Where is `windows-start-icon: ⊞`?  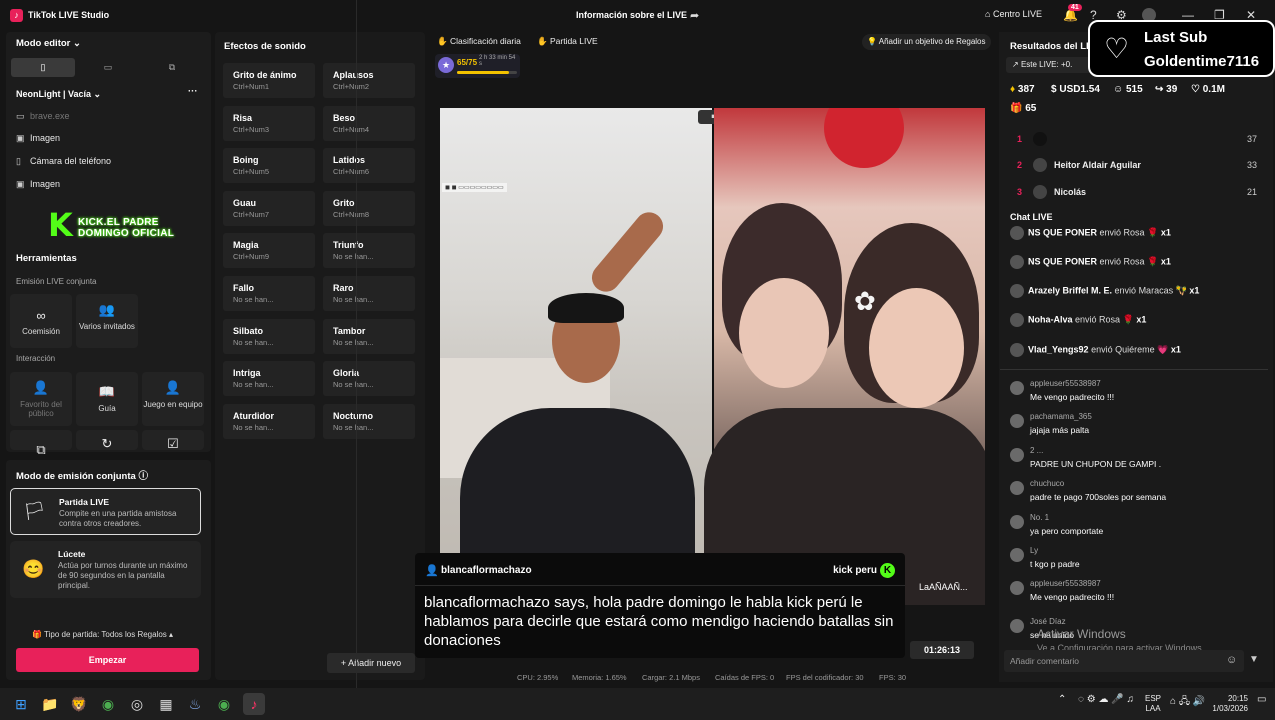
windows-start-icon: ⊞ is located at coordinates (21, 704).